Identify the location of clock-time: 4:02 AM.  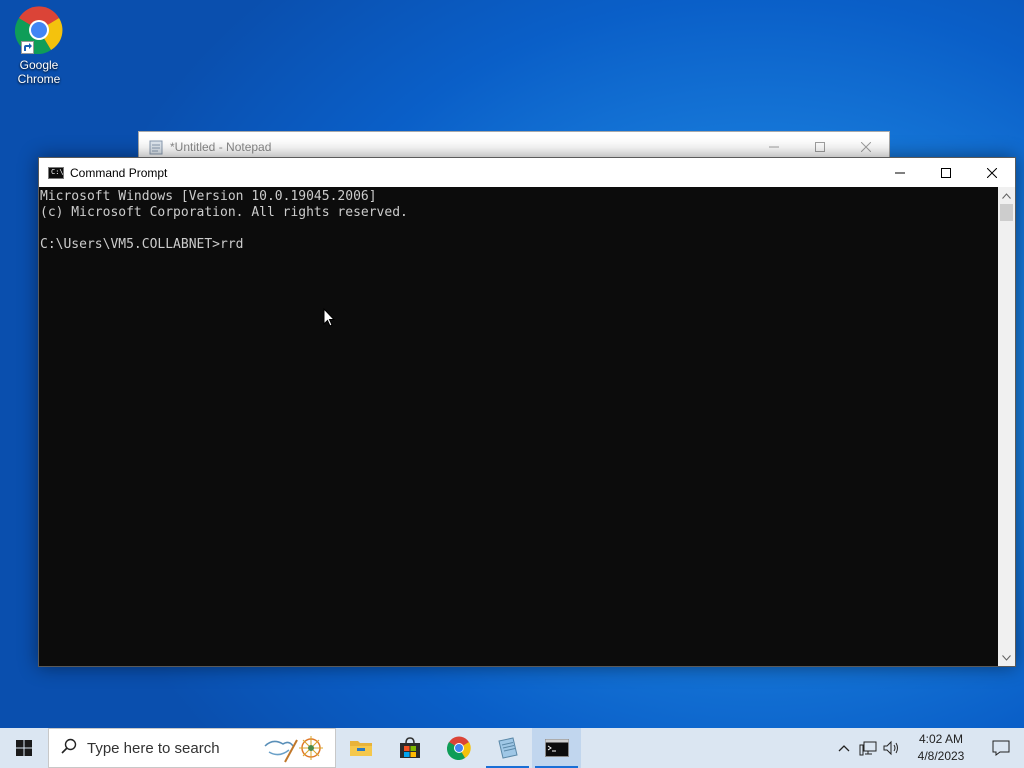
(941, 739).